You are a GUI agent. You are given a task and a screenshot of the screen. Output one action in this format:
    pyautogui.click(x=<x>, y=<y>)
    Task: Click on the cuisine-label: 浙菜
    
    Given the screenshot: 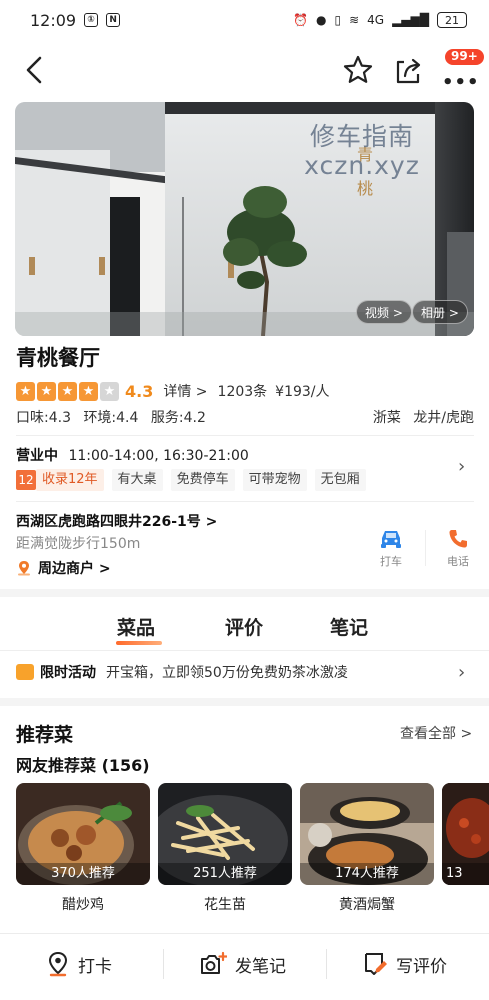 What is the action you would take?
    pyautogui.click(x=387, y=418)
    